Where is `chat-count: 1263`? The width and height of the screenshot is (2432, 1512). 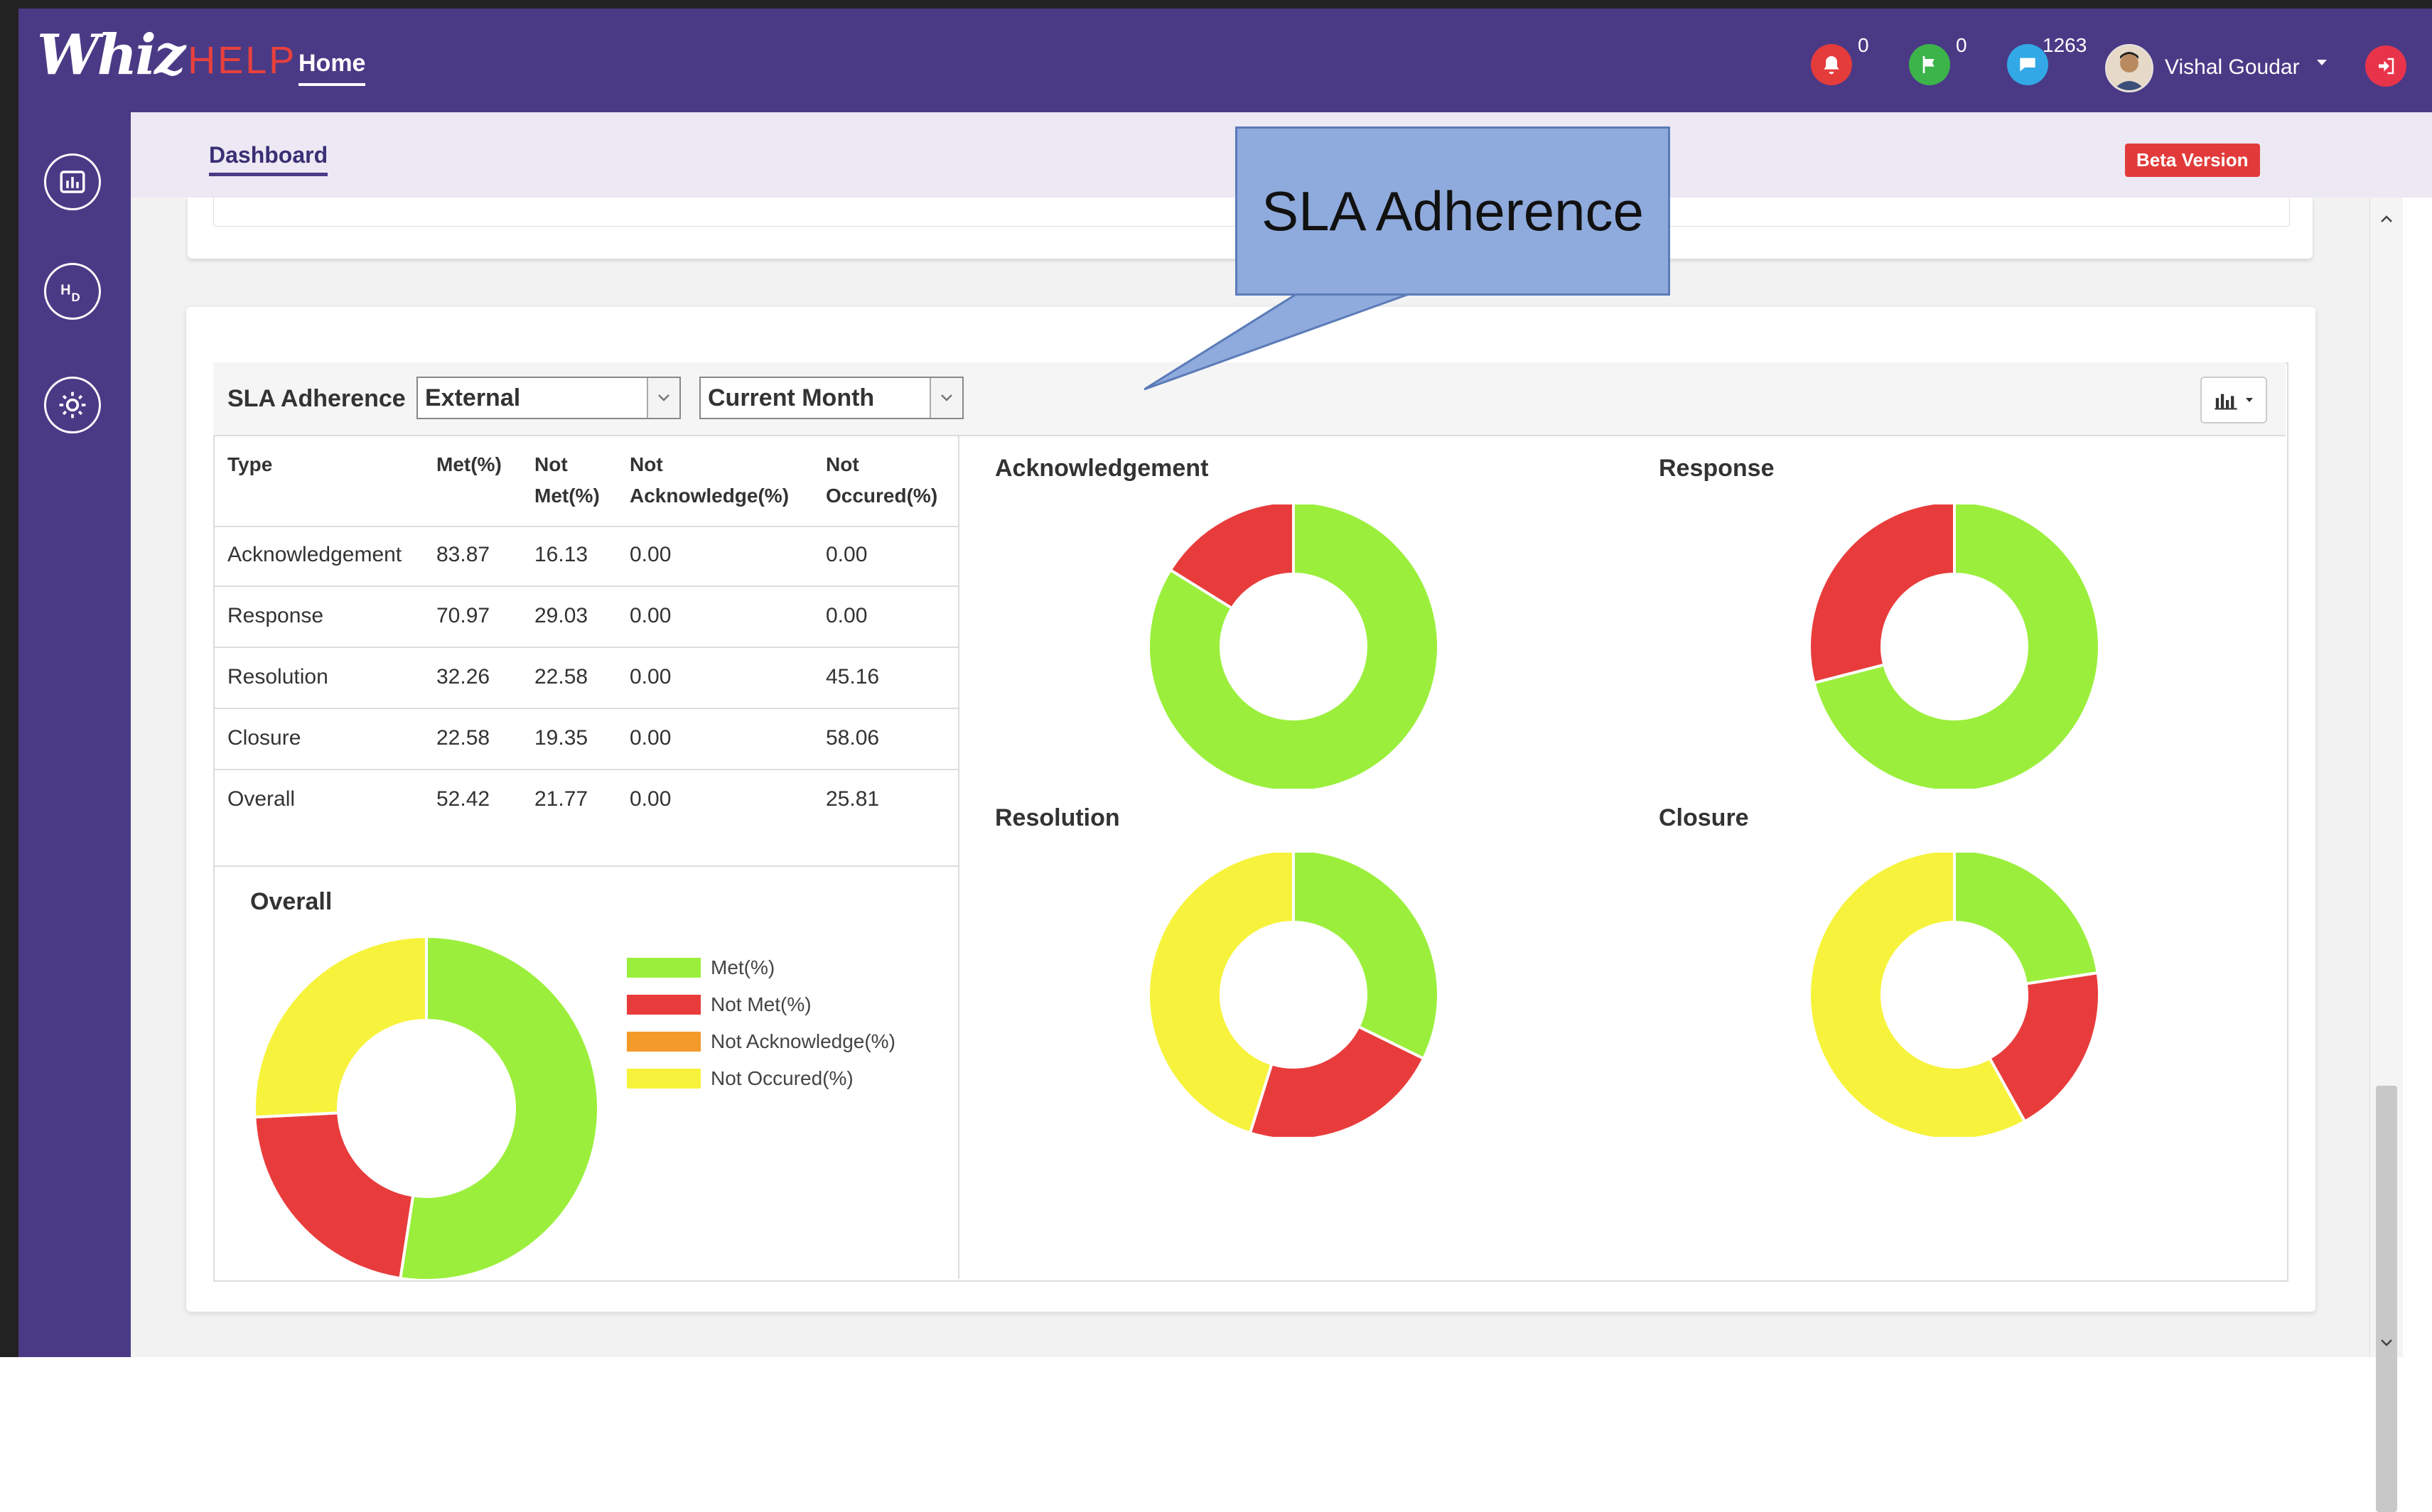 chat-count: 1263 is located at coordinates (2065, 45).